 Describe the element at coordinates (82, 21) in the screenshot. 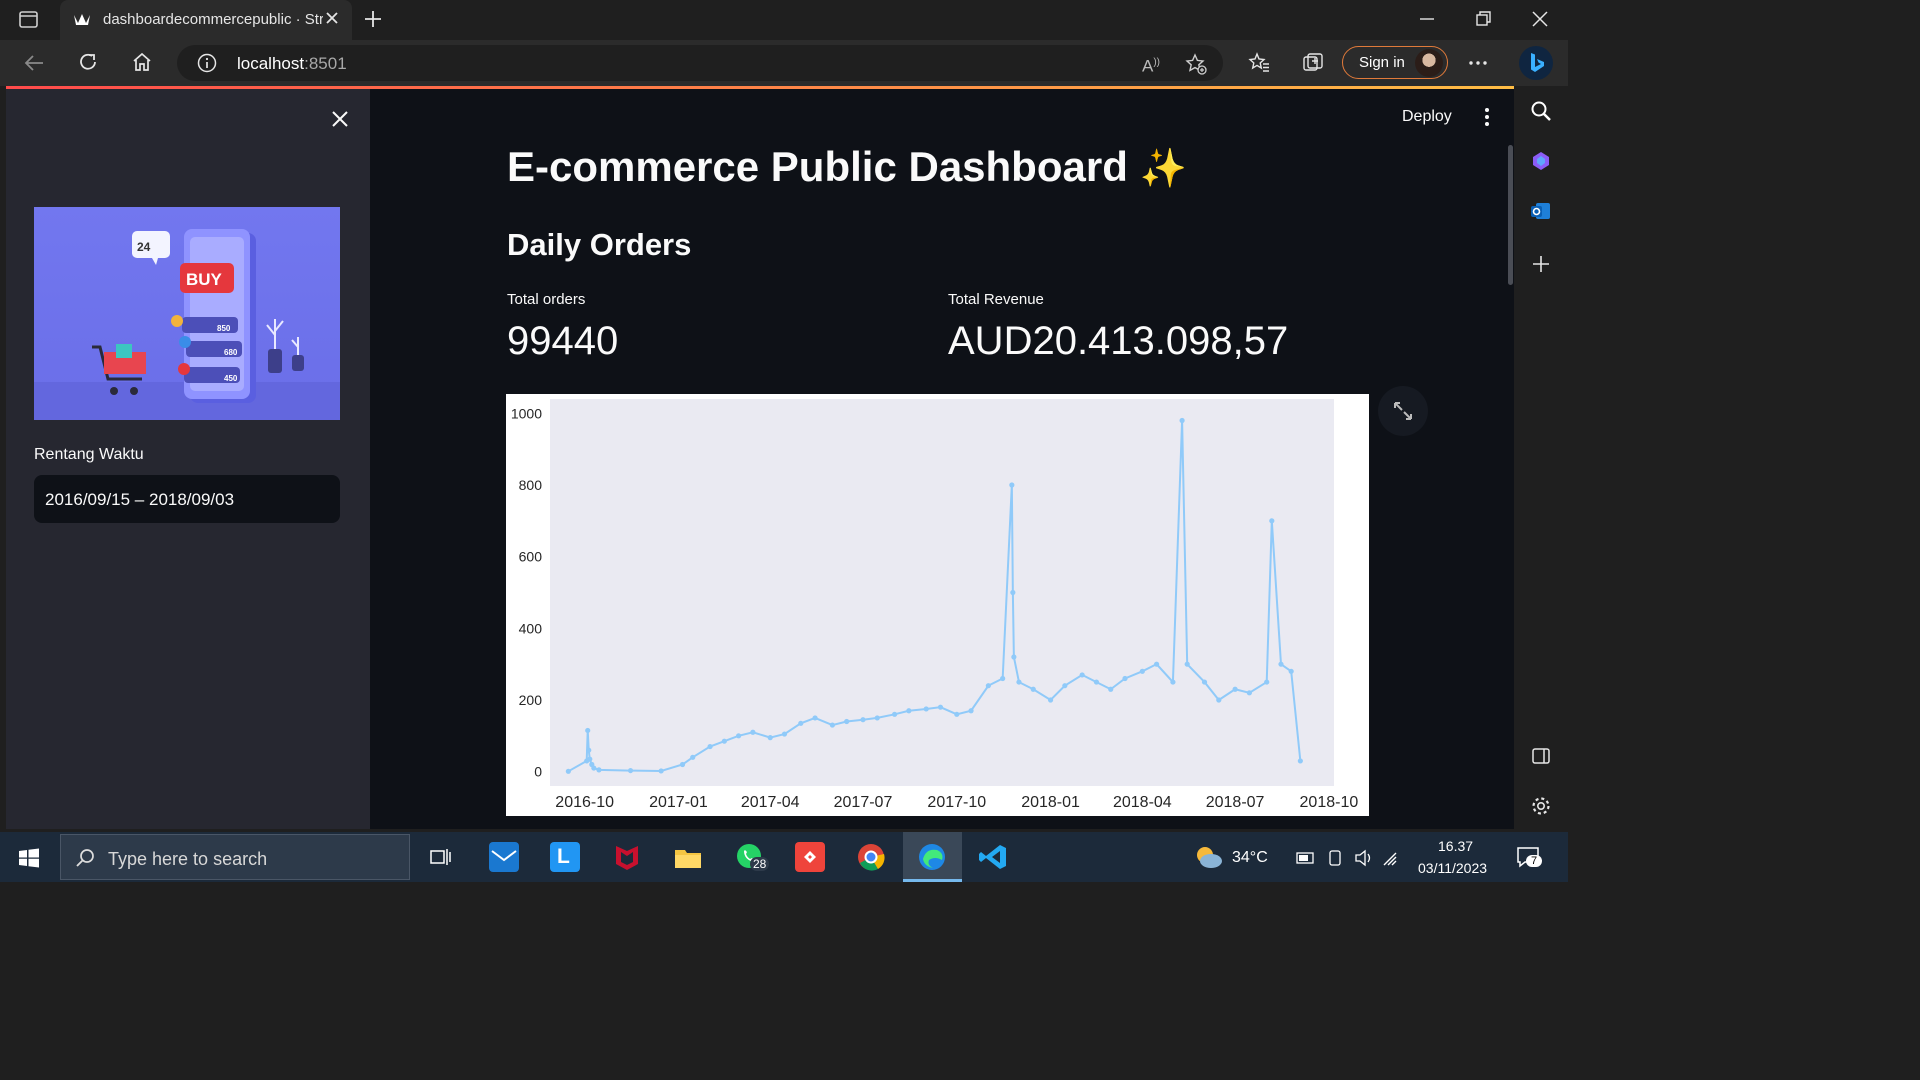

I see `streamlit-favicon-icon` at that location.